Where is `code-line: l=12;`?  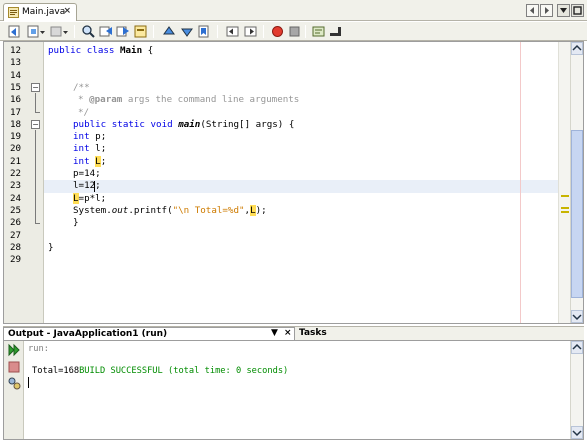 code-line: l=12; is located at coordinates (87, 186).